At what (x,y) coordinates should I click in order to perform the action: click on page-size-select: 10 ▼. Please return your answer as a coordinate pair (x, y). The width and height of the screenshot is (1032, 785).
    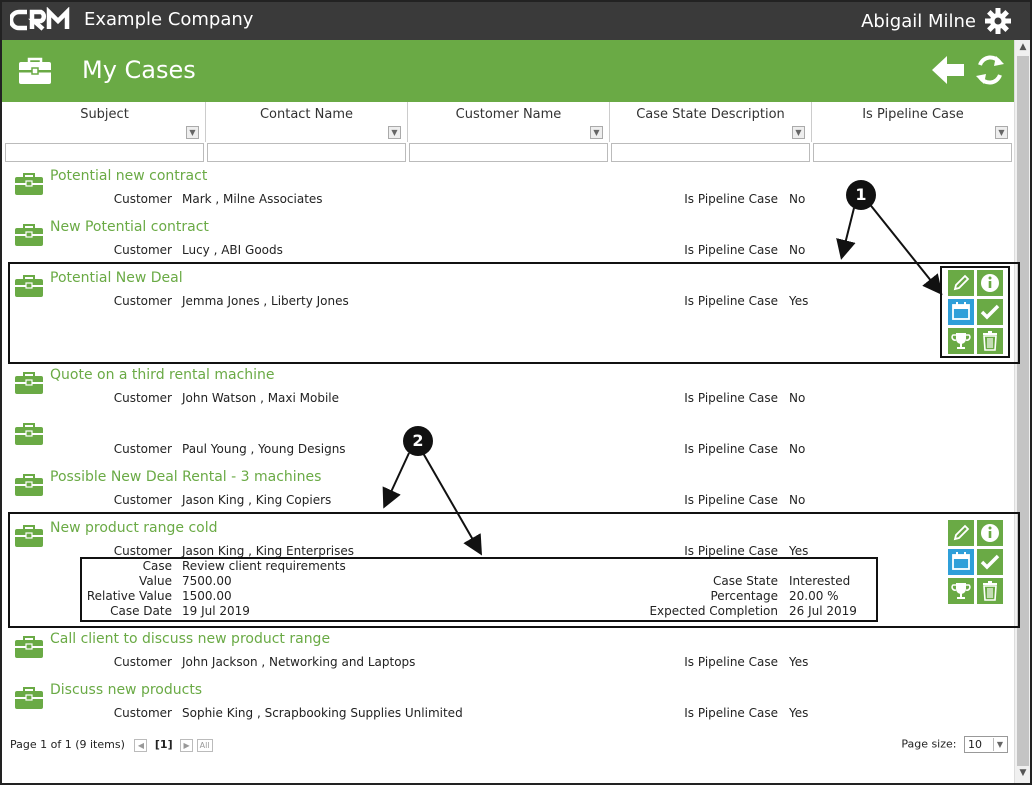
    Looking at the image, I should click on (986, 744).